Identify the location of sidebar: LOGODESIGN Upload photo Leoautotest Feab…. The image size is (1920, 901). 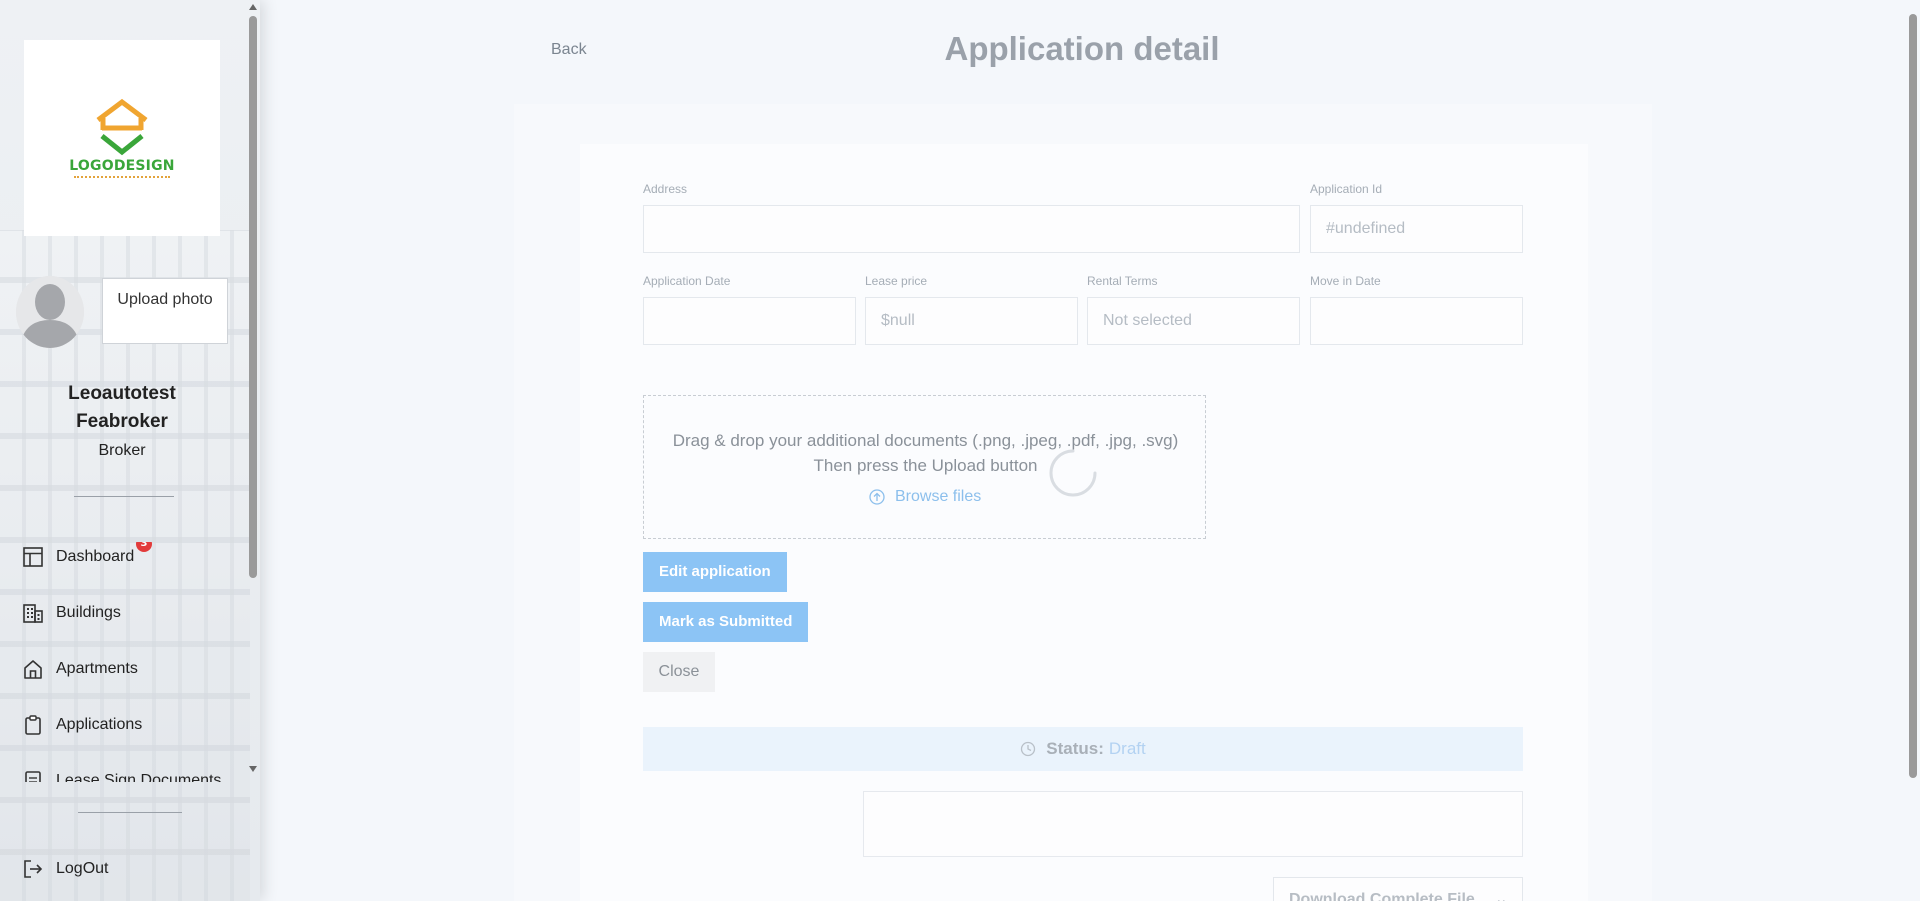
(130, 450).